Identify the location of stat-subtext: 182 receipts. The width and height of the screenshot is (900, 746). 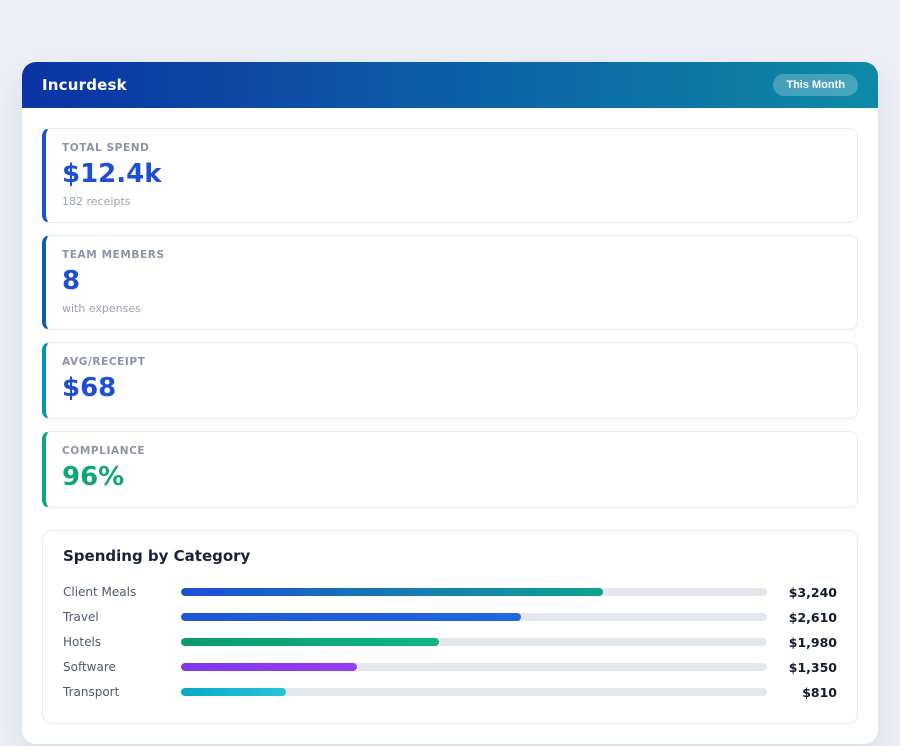
(96, 201).